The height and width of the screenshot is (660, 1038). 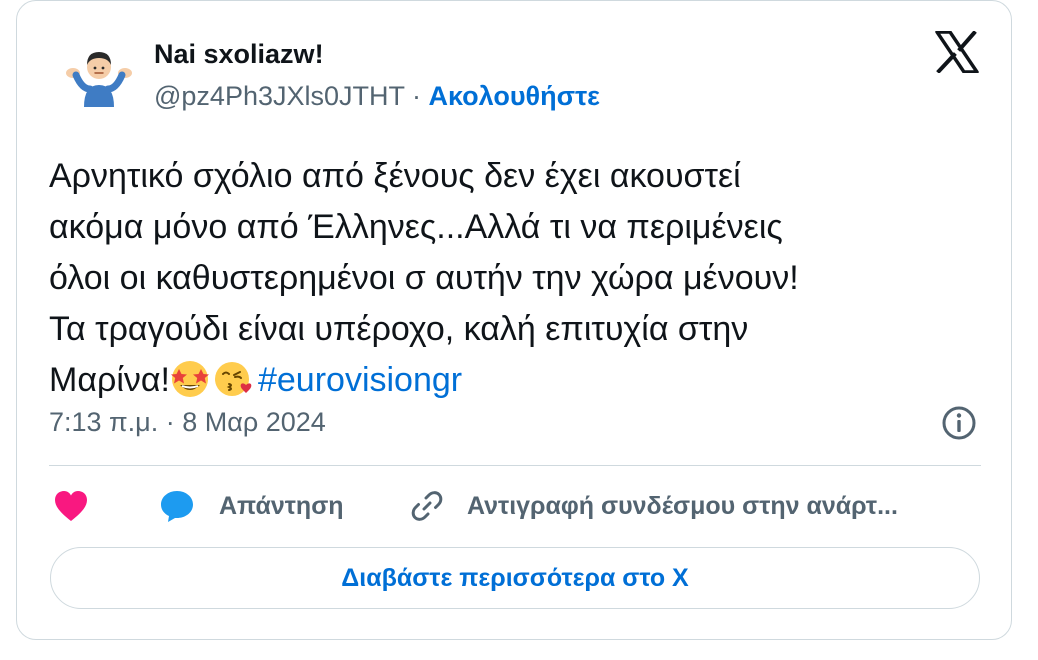 I want to click on avatar, so click(x=99, y=75).